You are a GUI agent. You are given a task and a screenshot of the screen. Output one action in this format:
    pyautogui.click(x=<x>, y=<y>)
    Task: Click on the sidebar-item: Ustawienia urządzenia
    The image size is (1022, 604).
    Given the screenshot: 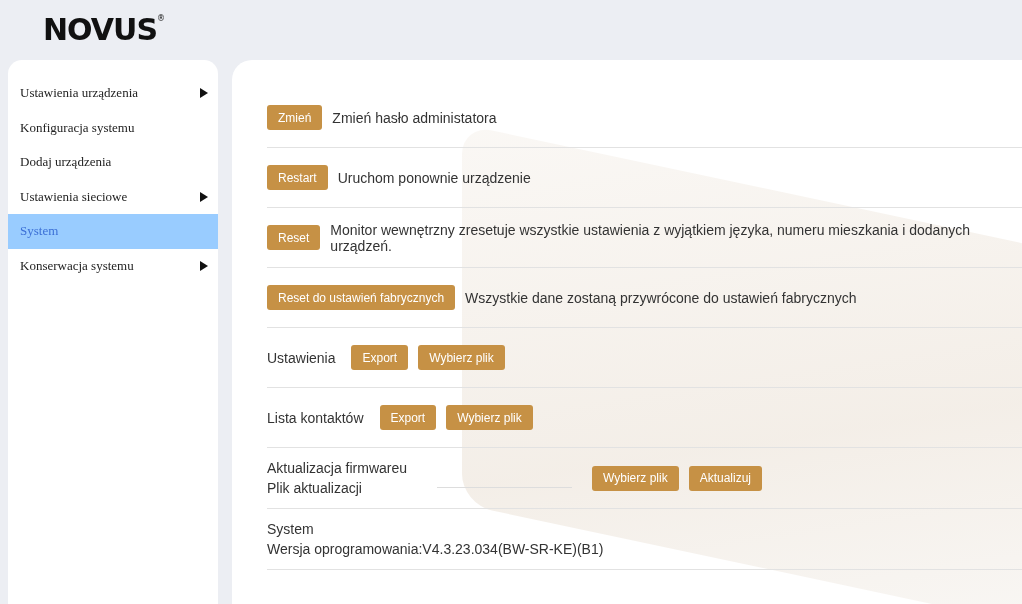 What is the action you would take?
    pyautogui.click(x=113, y=93)
    